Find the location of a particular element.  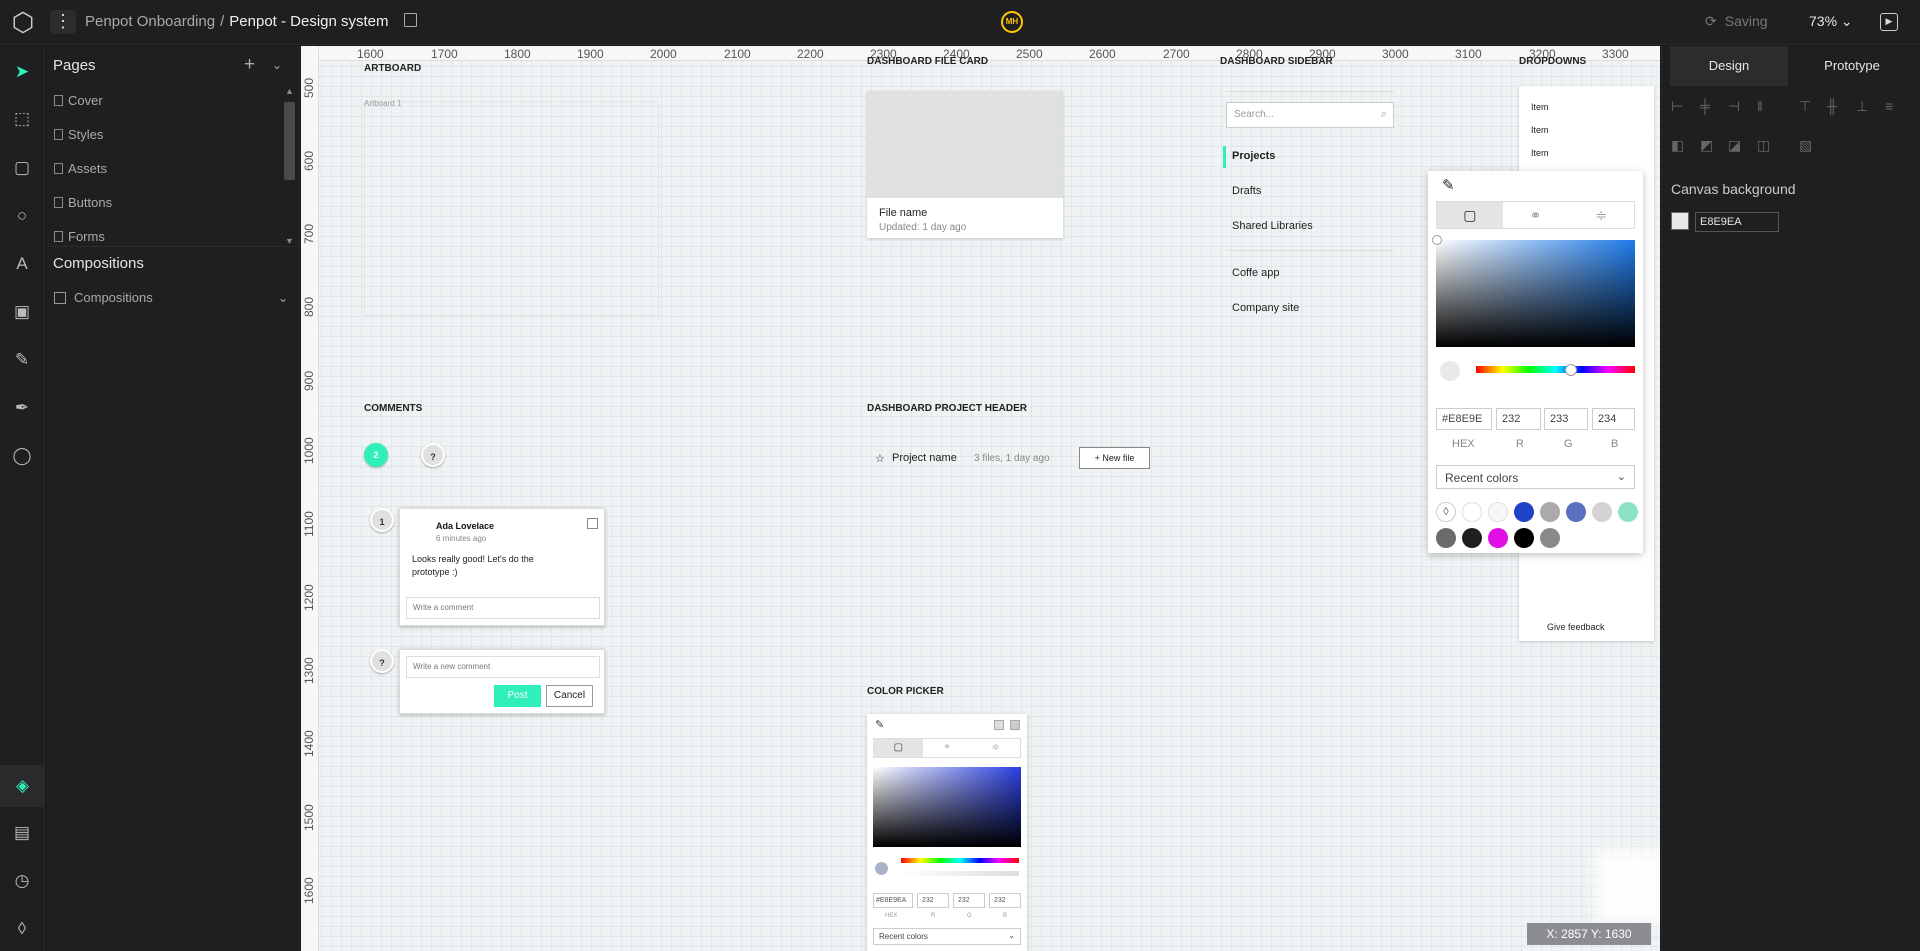

ellipse-tool-icon: ○ is located at coordinates (22, 216).